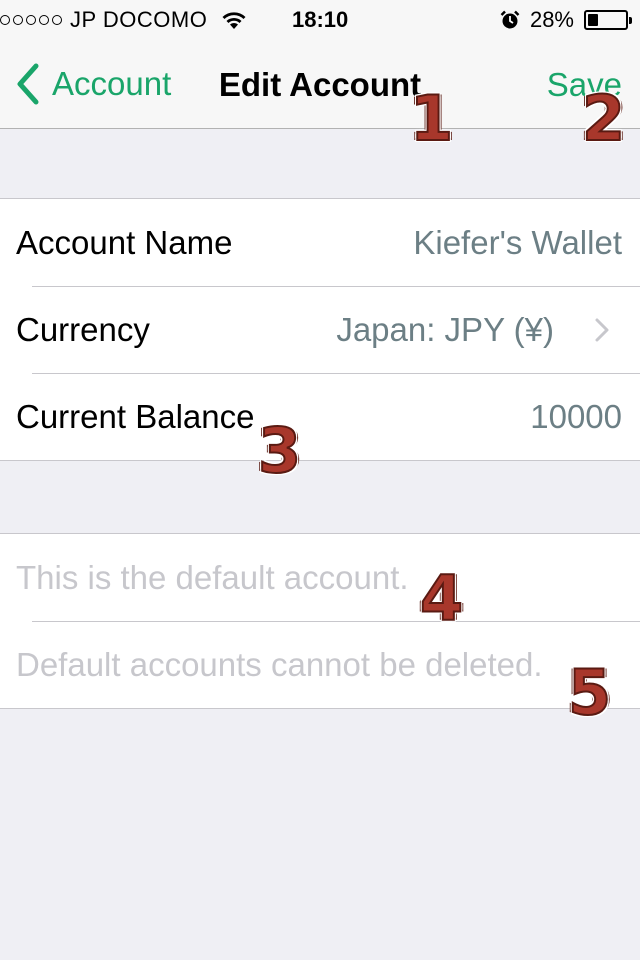 The height and width of the screenshot is (960, 640). What do you see at coordinates (603, 118) in the screenshot?
I see `annotation-number-2: 2` at bounding box center [603, 118].